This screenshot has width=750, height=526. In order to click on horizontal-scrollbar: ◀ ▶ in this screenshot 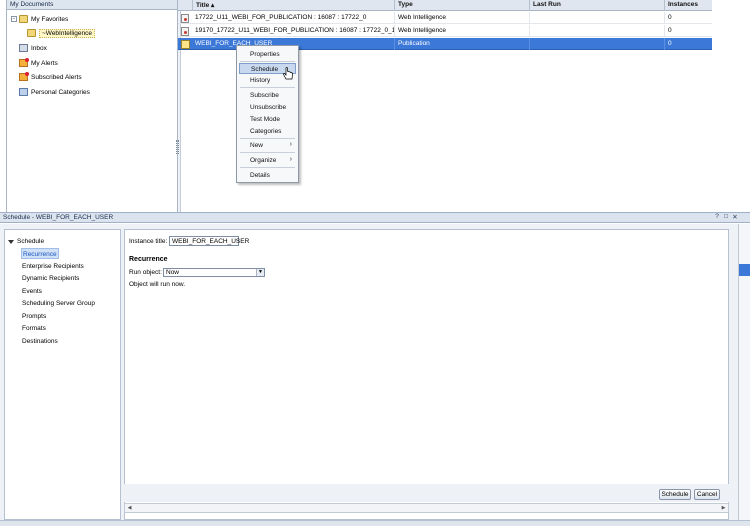, I will do `click(426, 508)`.